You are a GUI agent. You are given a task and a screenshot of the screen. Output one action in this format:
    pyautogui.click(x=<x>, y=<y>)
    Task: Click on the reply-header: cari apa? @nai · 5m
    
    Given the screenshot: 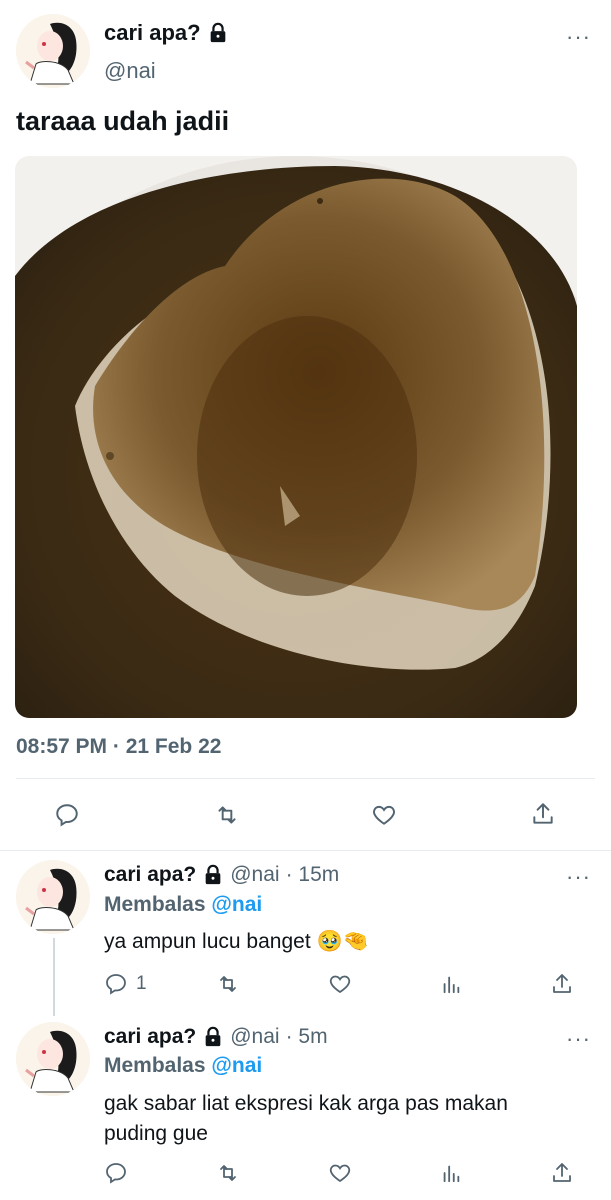 What is the action you would take?
    pyautogui.click(x=216, y=1037)
    